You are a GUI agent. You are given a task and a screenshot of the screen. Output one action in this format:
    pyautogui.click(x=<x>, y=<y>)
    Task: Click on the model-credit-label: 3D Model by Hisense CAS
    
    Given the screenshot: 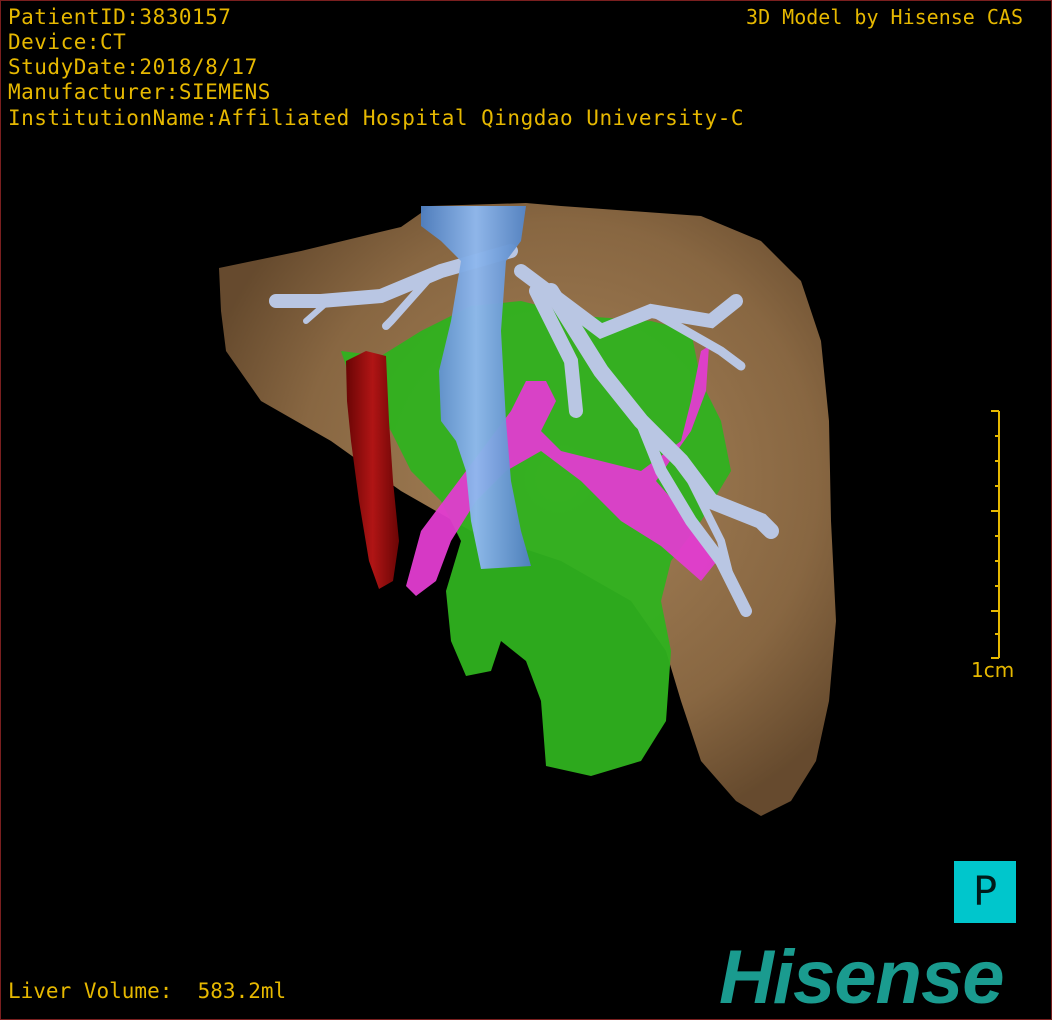 What is the action you would take?
    pyautogui.click(x=884, y=17)
    